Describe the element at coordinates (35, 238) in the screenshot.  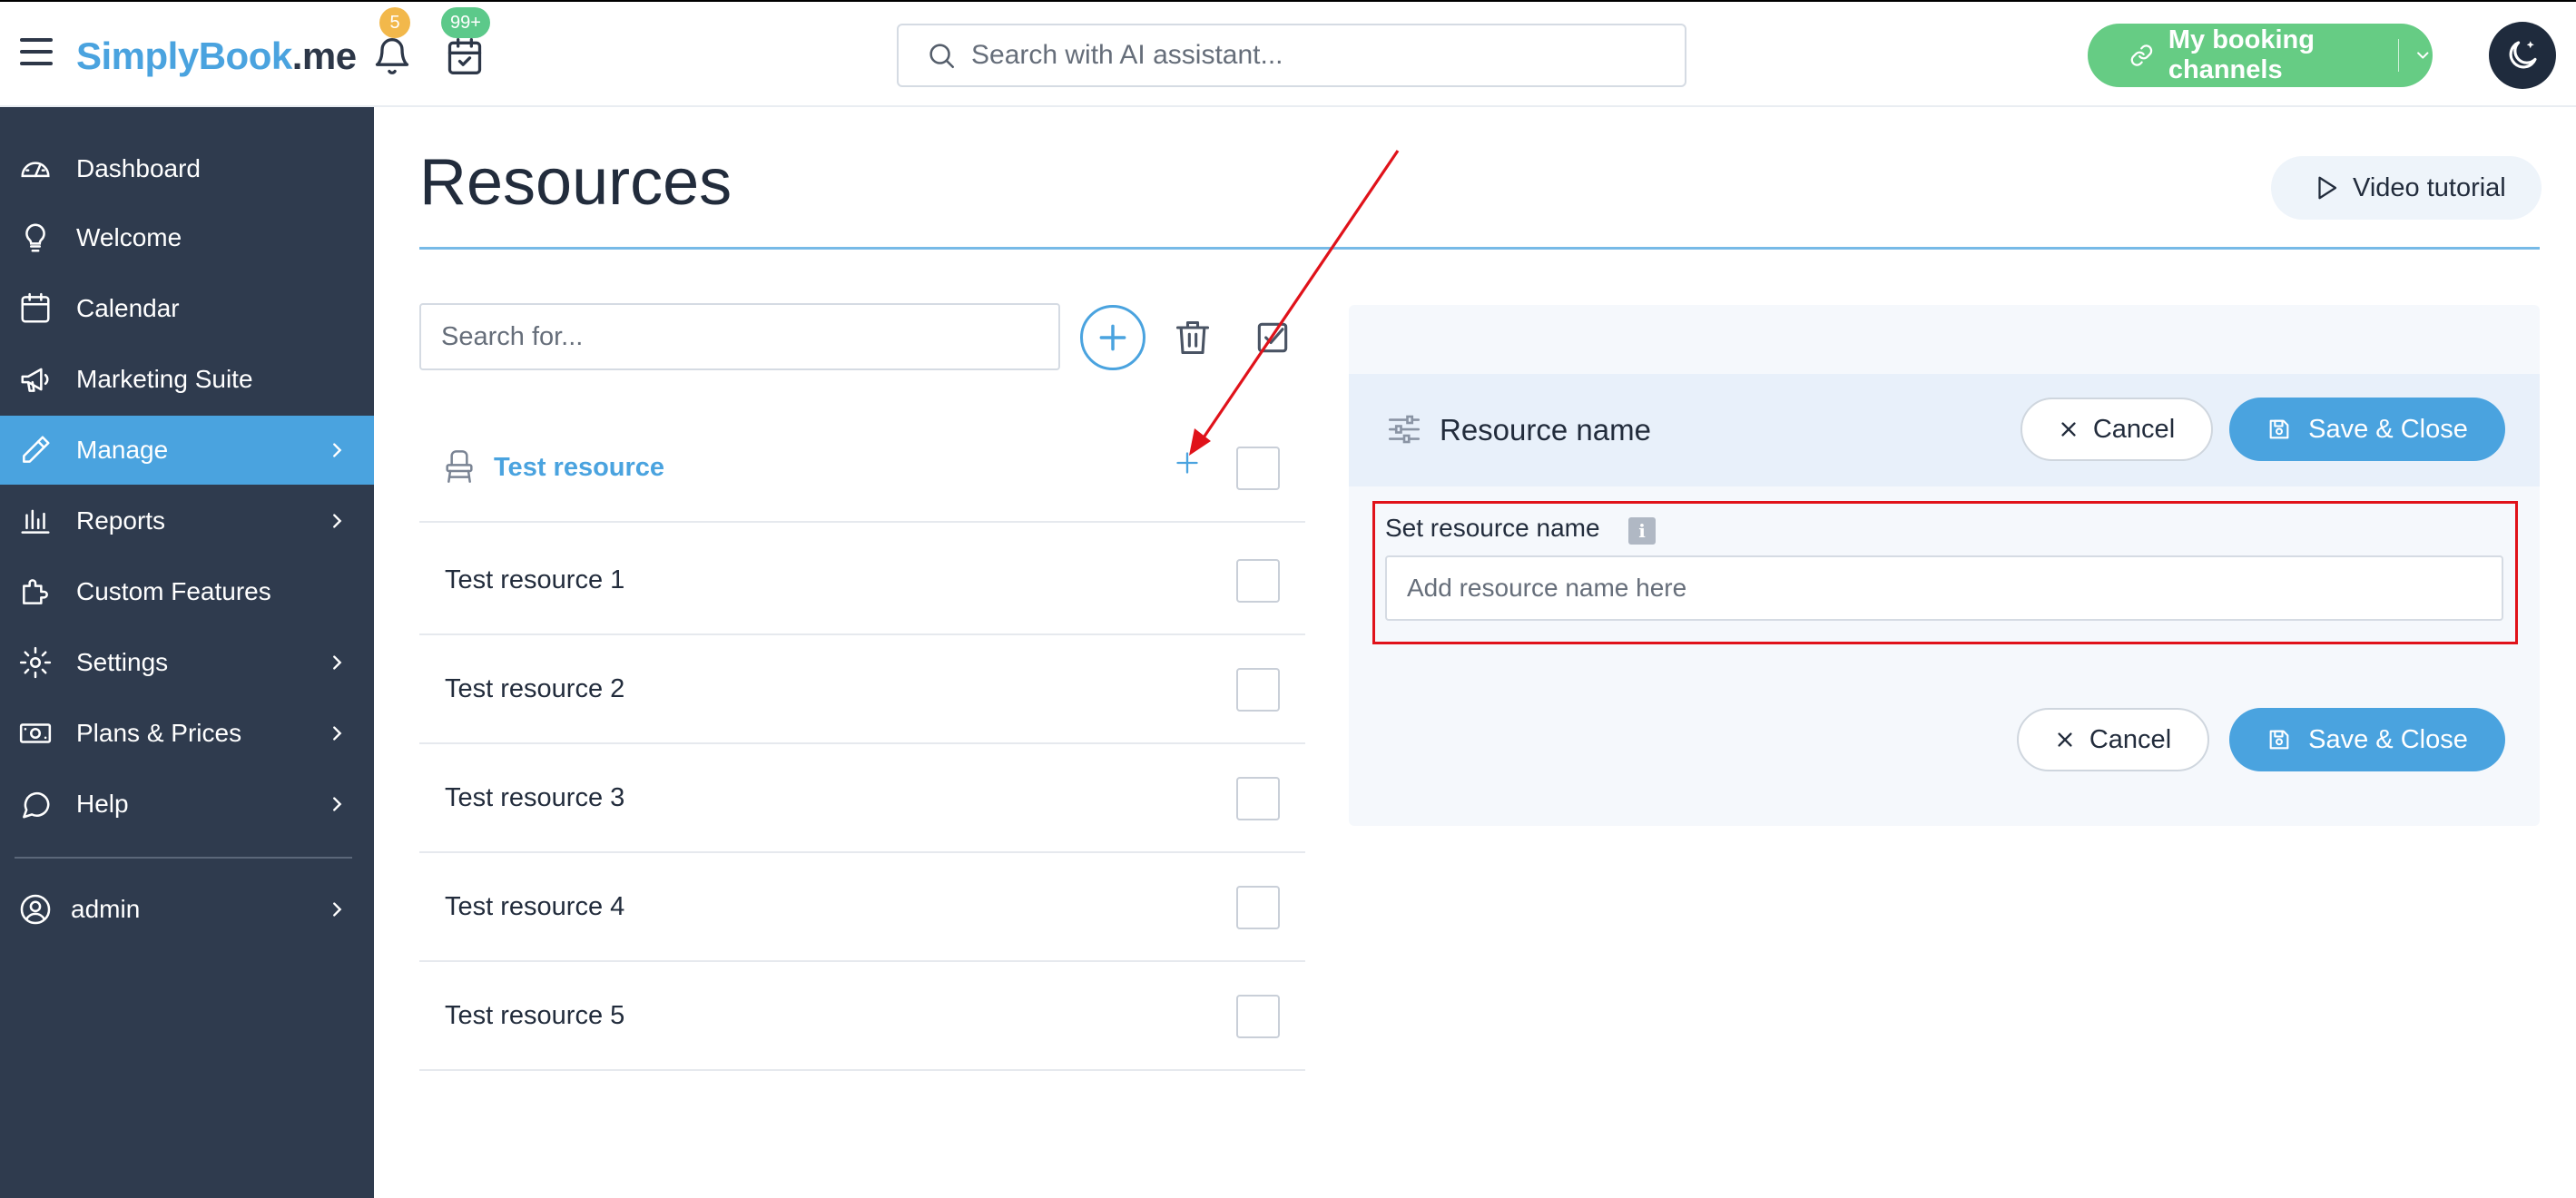
I see `lightbulb-icon` at that location.